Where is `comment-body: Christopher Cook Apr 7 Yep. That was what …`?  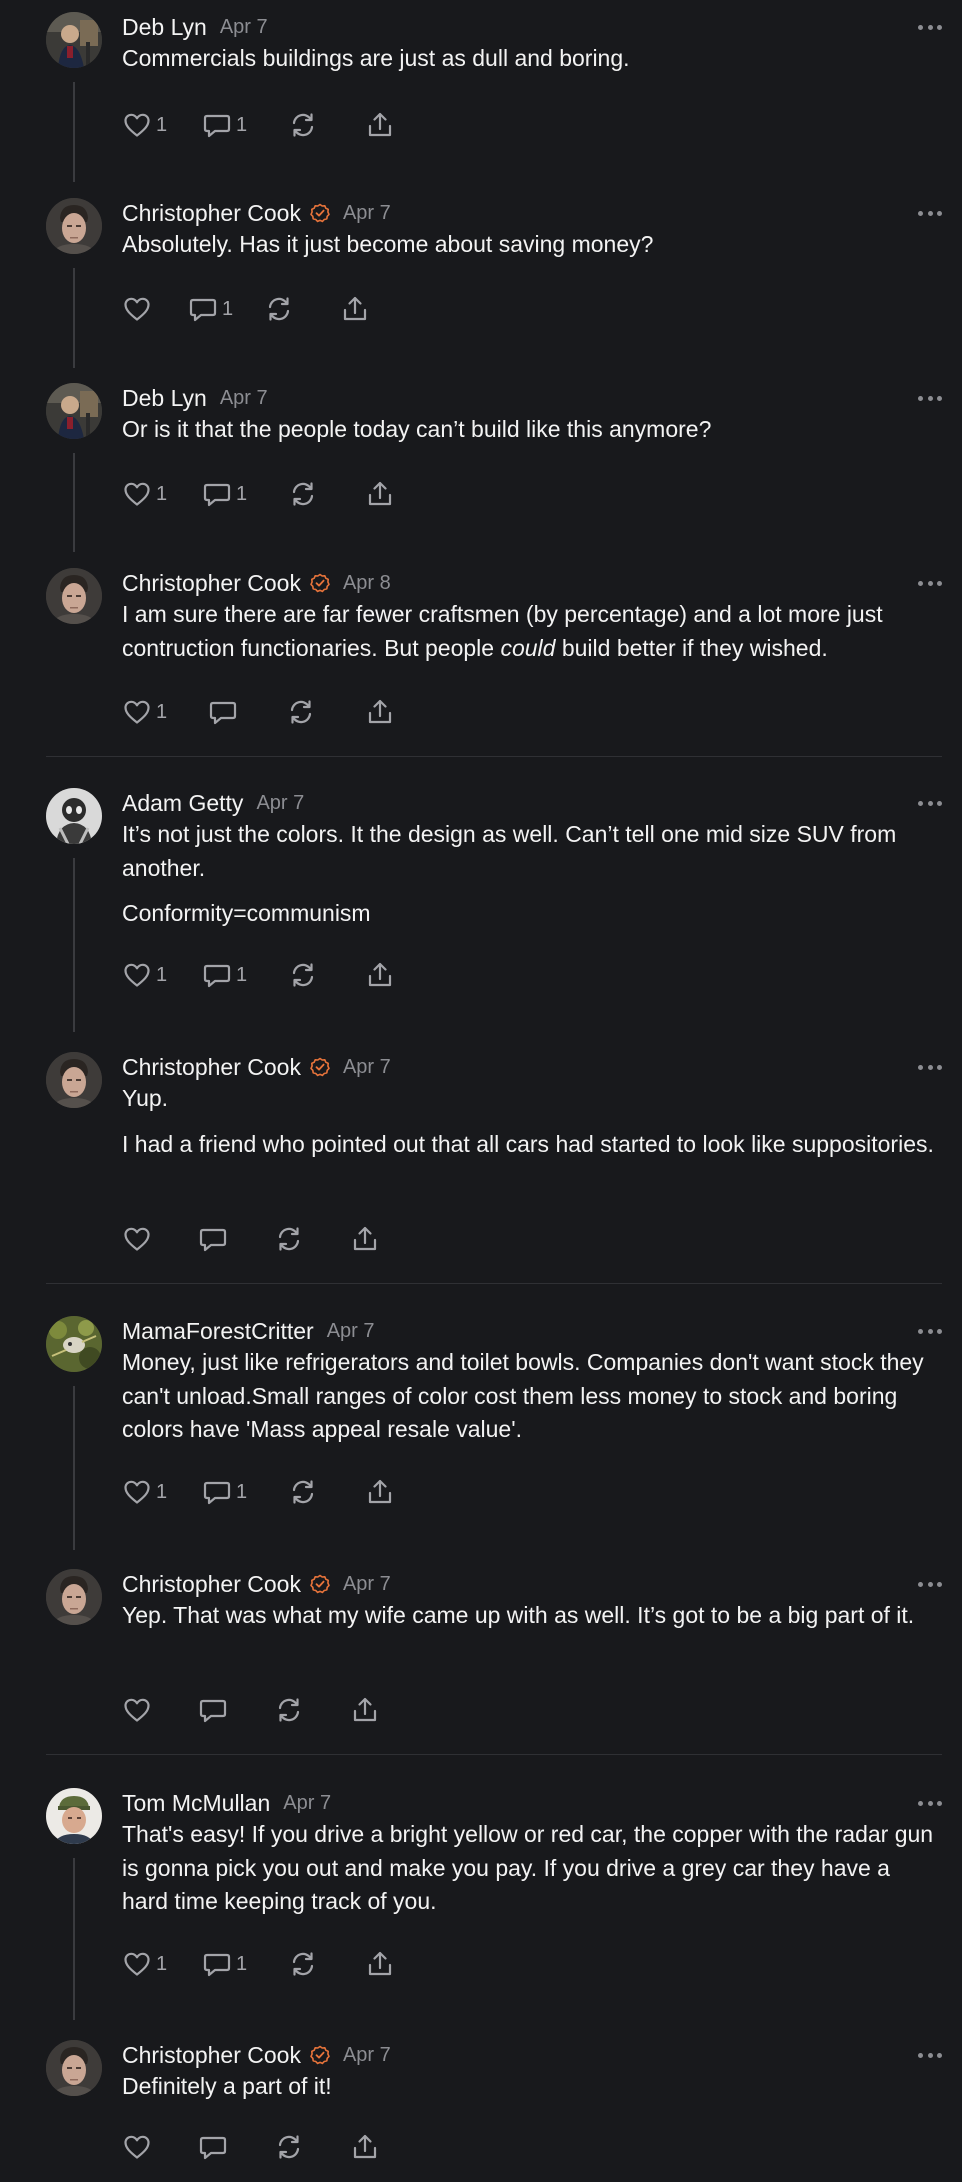
comment-body: Christopher Cook Apr 7 Yep. That was what … is located at coordinates (532, 1646).